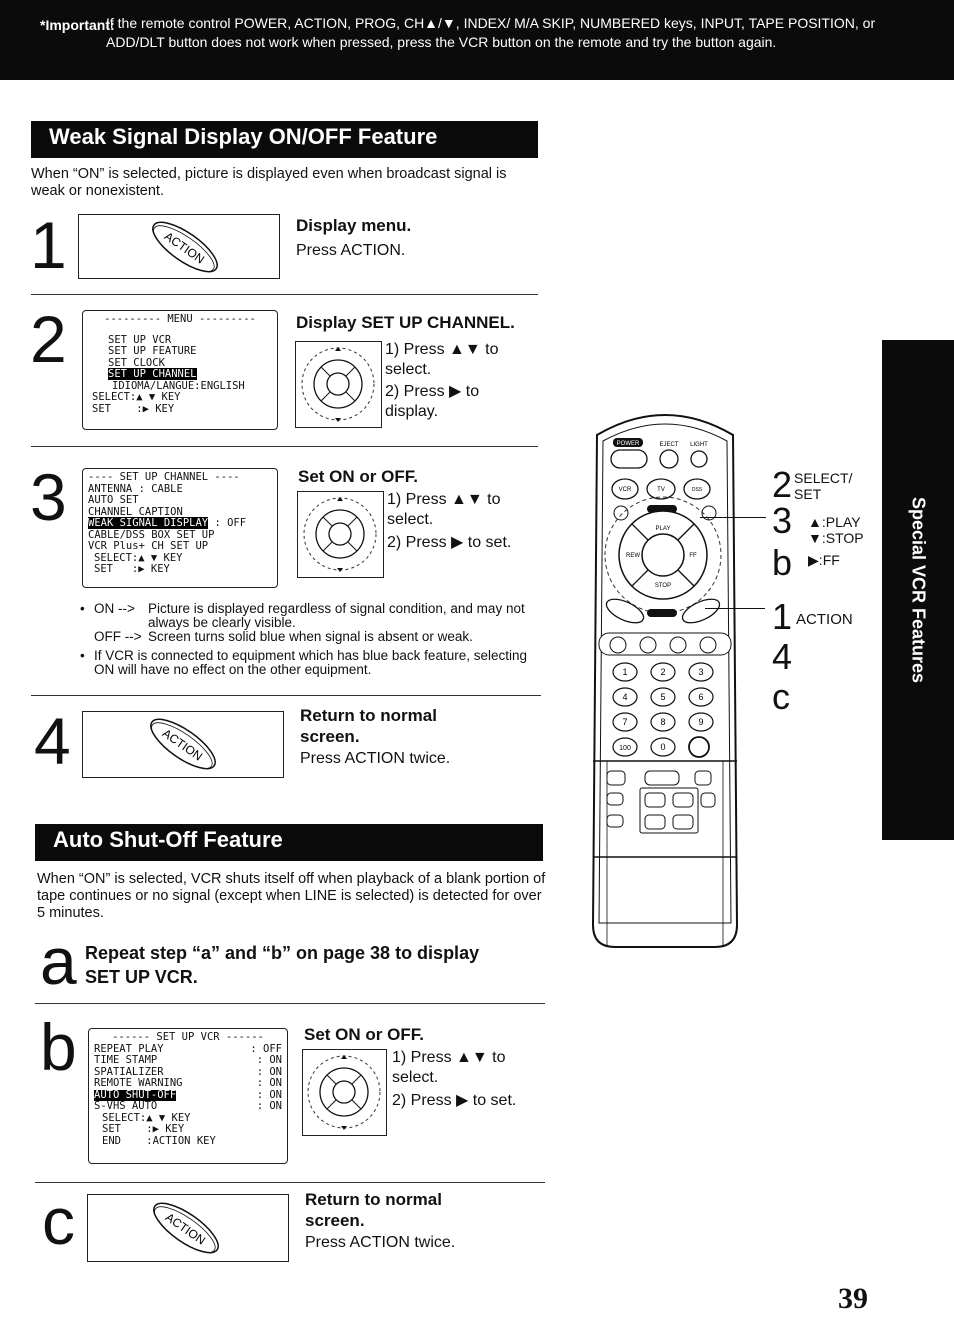 The width and height of the screenshot is (954, 1340). Describe the element at coordinates (824, 619) in the screenshot. I see `callout-label: ACTION` at that location.